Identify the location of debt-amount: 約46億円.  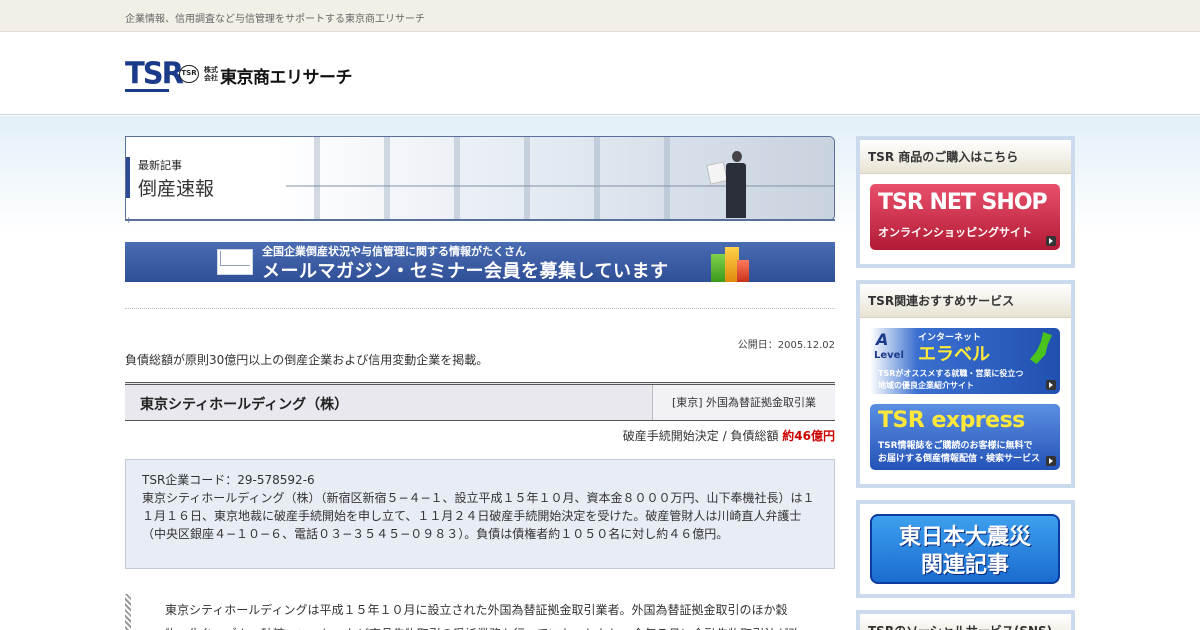
(808, 436).